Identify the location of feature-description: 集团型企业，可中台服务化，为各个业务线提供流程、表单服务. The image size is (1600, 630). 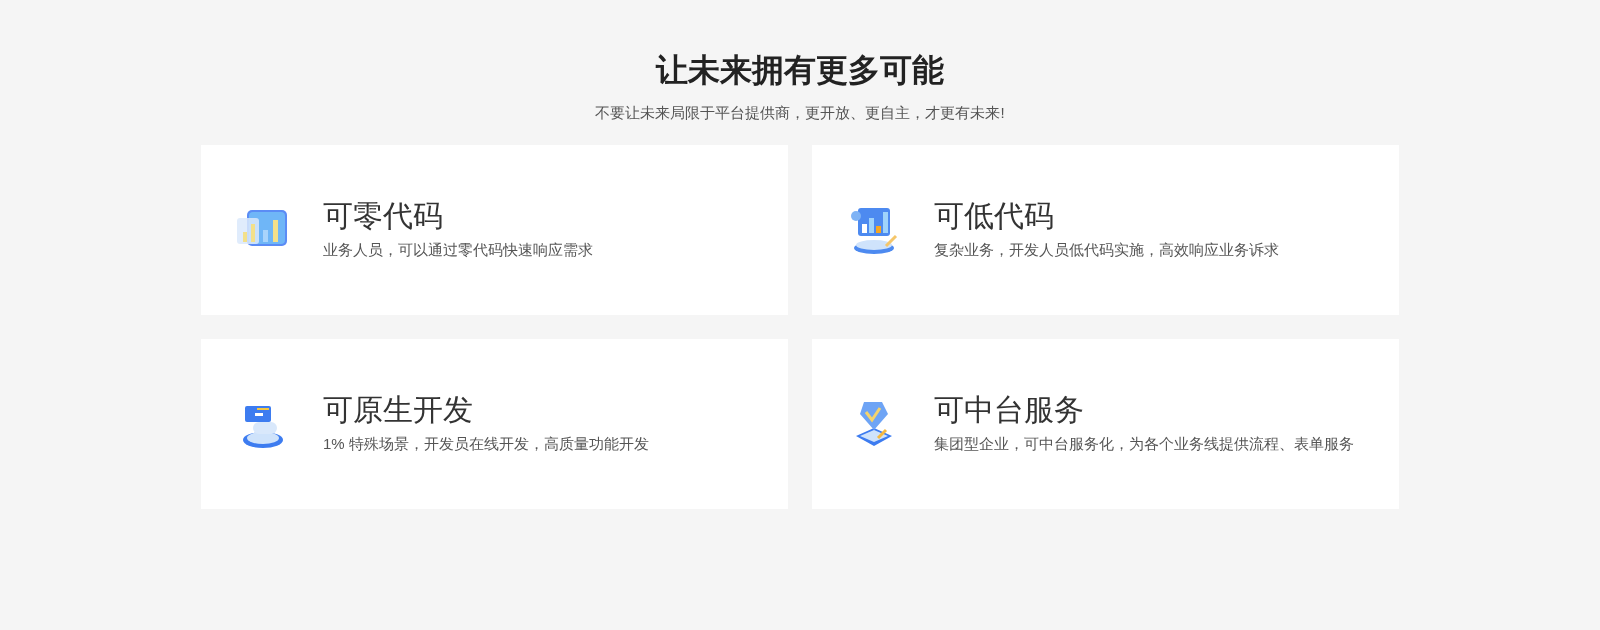
(1144, 444).